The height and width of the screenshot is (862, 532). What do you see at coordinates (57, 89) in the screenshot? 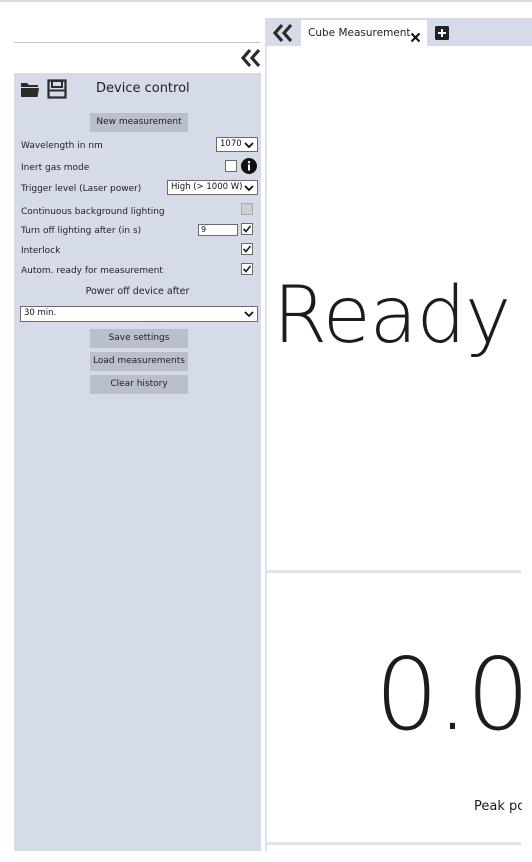
I see `save-icon` at bounding box center [57, 89].